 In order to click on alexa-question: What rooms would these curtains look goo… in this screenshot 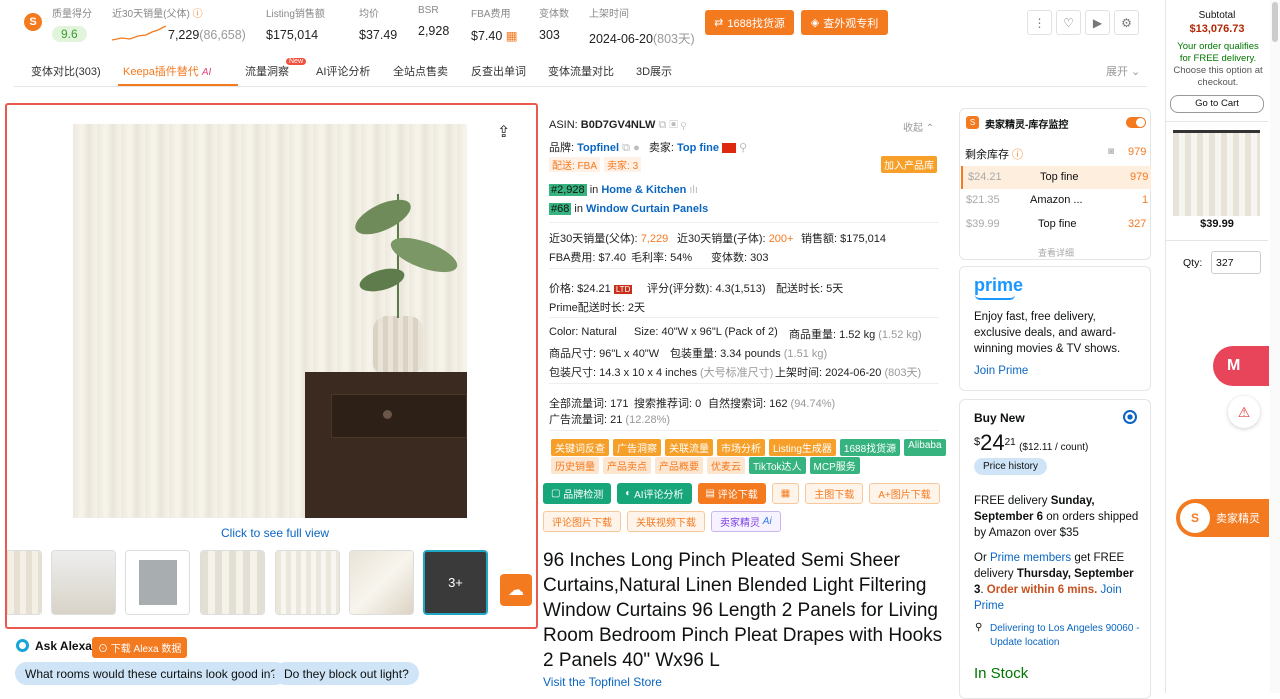, I will do `click(151, 673)`.